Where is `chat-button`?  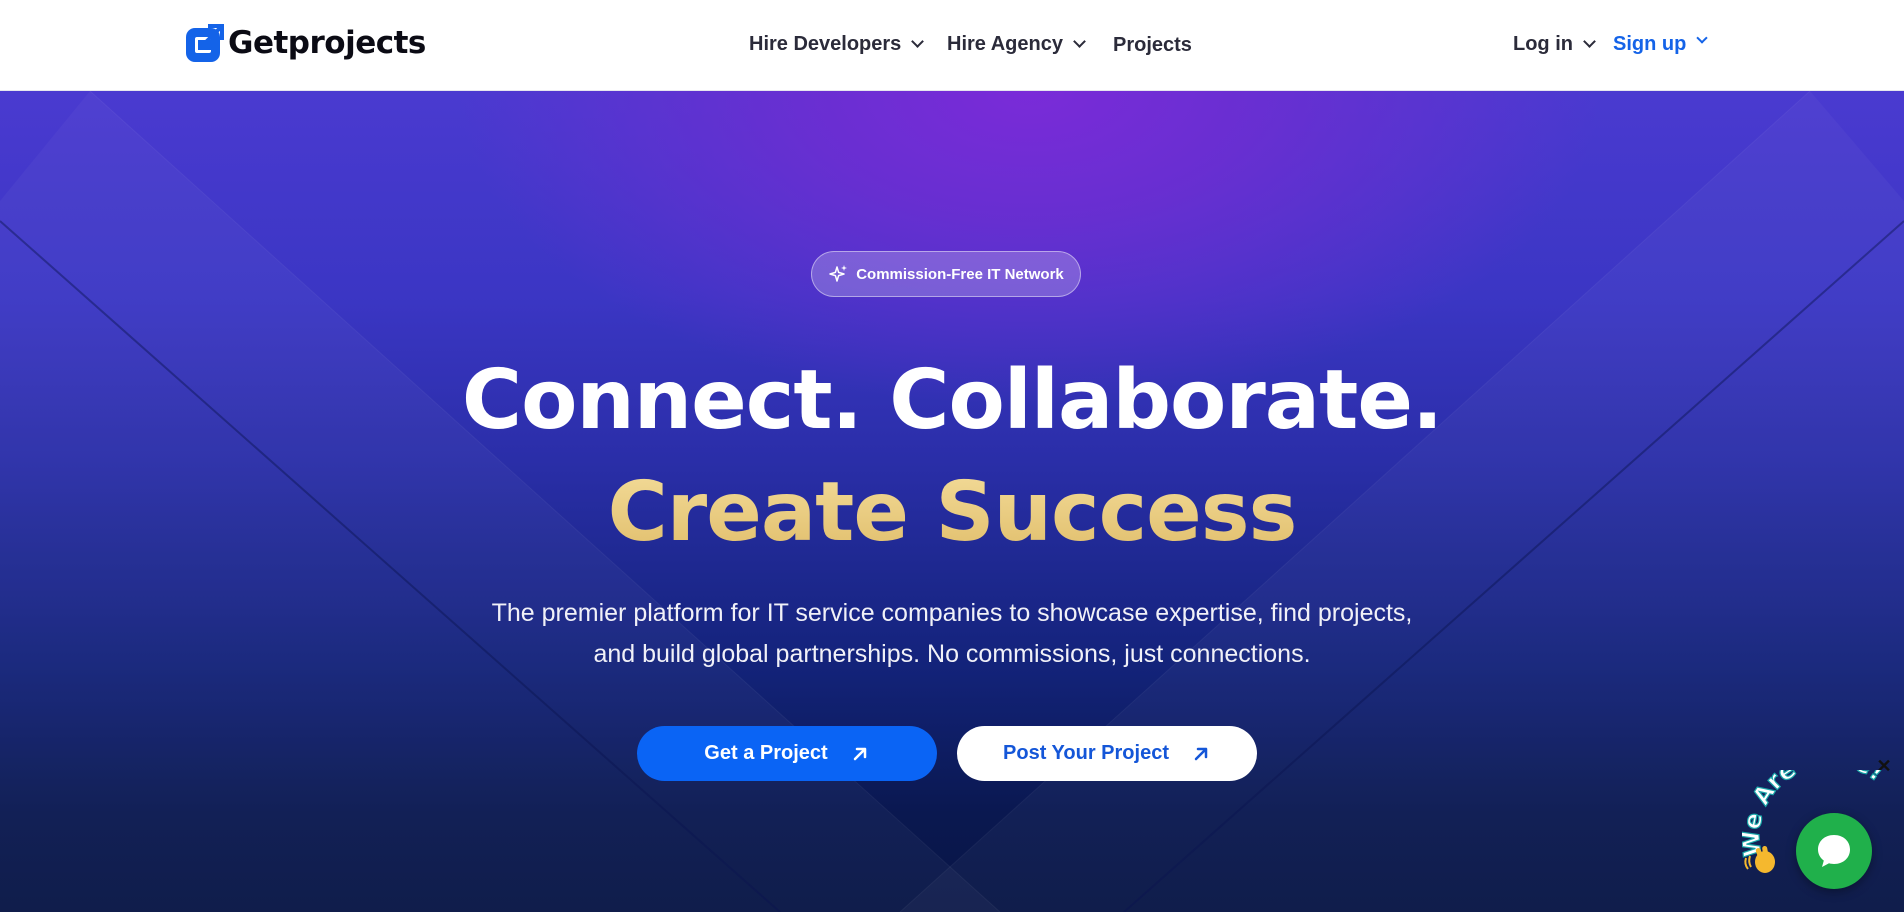
chat-button is located at coordinates (1834, 851).